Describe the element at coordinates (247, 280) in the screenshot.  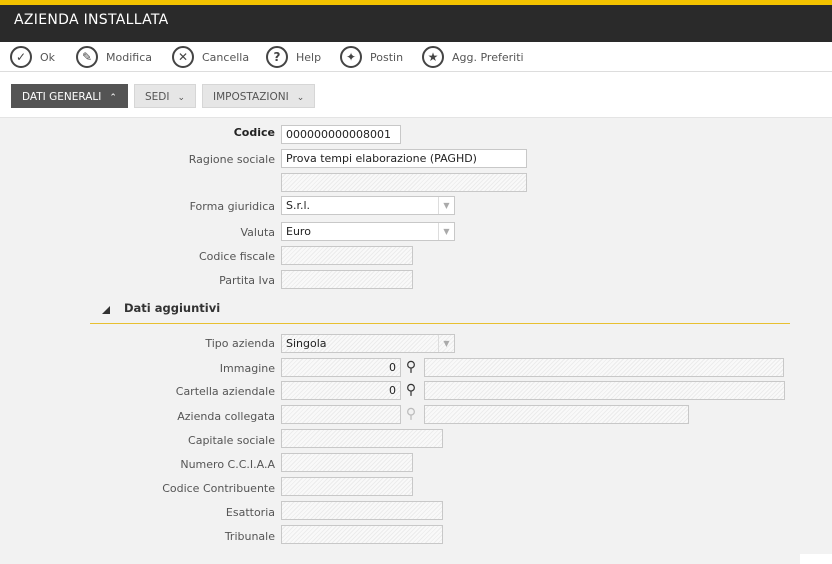
I see `partita-iva-label: Partita Iva` at that location.